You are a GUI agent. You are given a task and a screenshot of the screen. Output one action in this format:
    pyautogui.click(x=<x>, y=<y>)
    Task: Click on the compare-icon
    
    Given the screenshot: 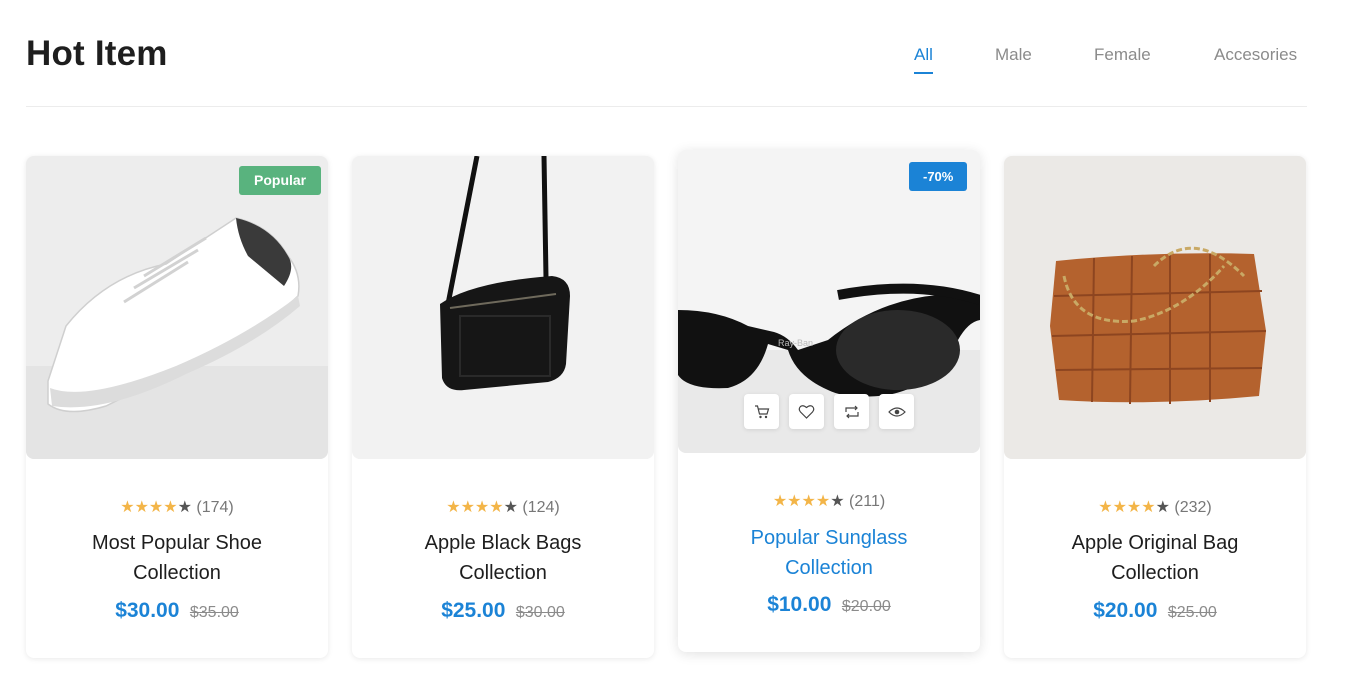 What is the action you would take?
    pyautogui.click(x=851, y=411)
    